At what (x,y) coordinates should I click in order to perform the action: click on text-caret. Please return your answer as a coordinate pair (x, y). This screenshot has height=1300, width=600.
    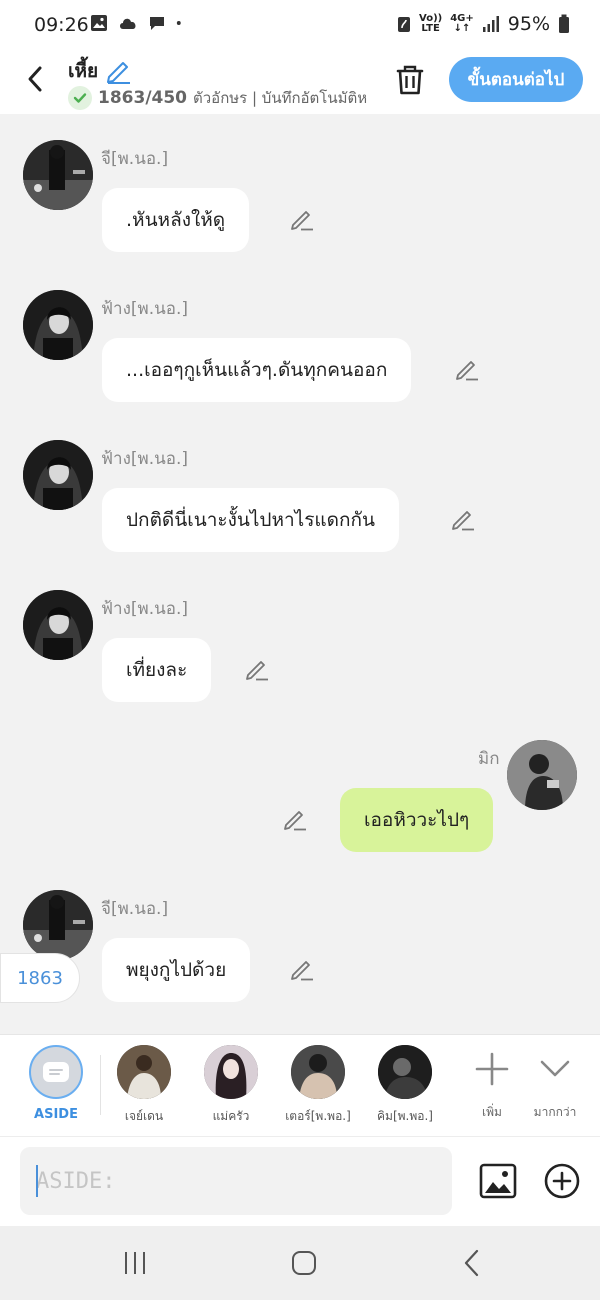
    Looking at the image, I should click on (37, 1181).